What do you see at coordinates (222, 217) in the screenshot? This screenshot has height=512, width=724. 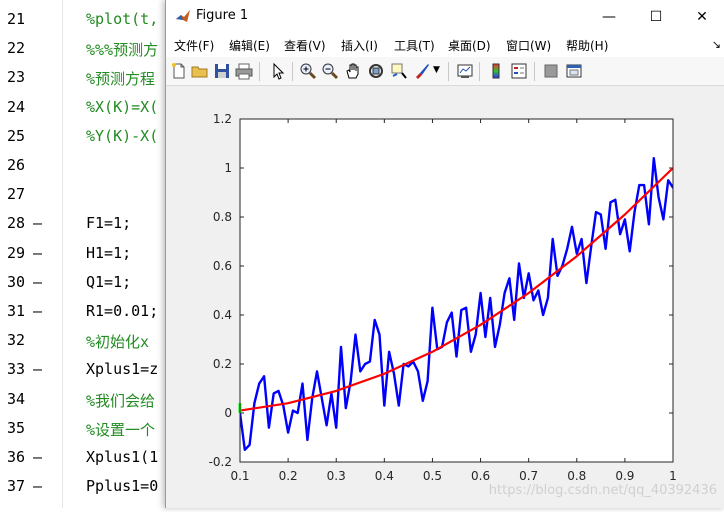 I see `y-tick-label: 0.8` at bounding box center [222, 217].